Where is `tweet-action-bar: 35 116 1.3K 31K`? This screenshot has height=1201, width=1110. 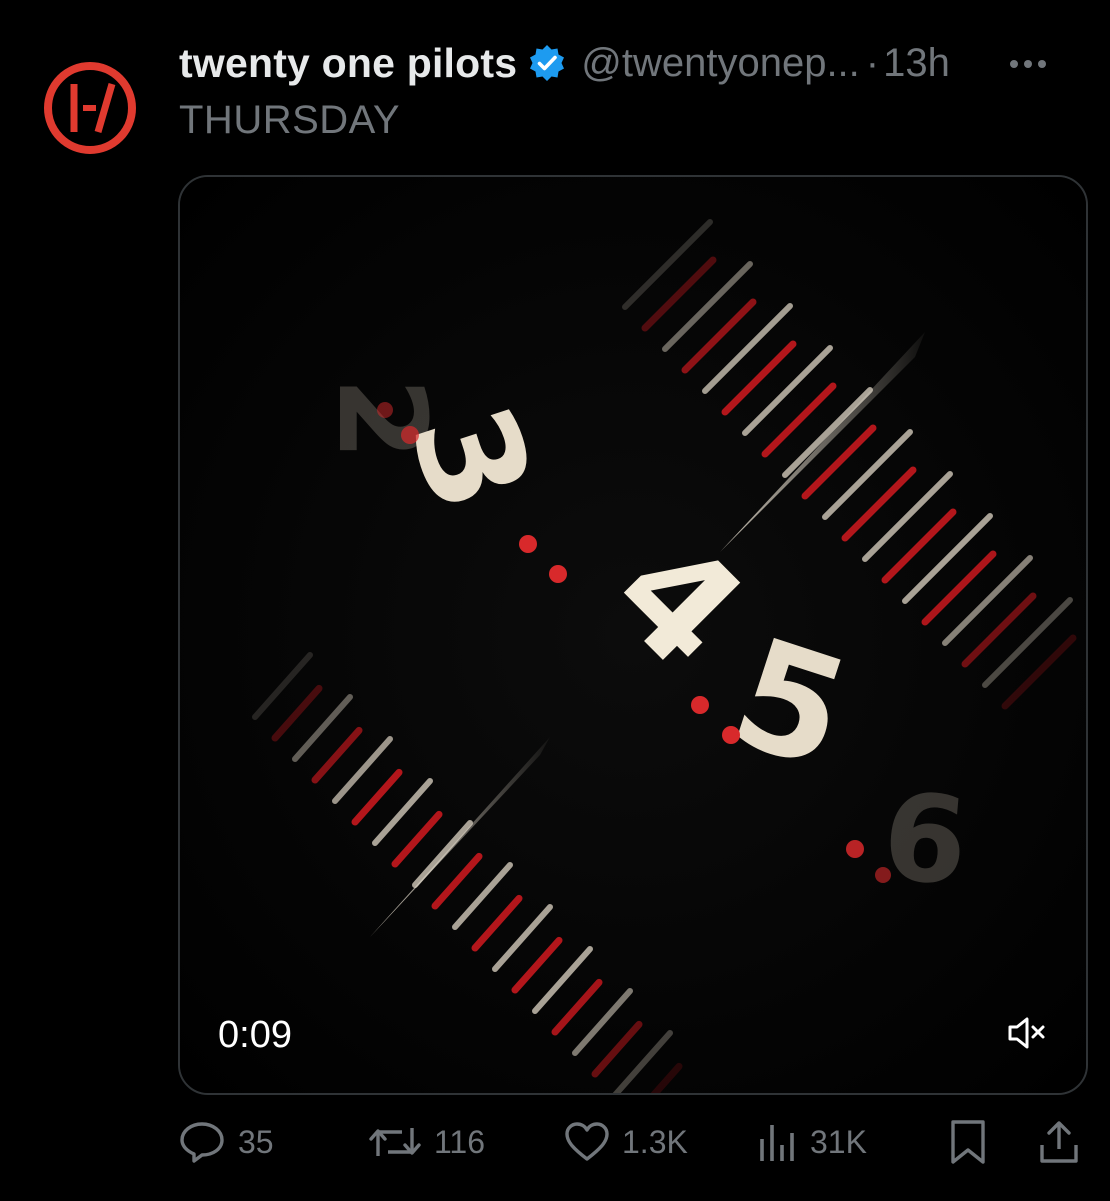 tweet-action-bar: 35 116 1.3K 31K is located at coordinates (631, 1142).